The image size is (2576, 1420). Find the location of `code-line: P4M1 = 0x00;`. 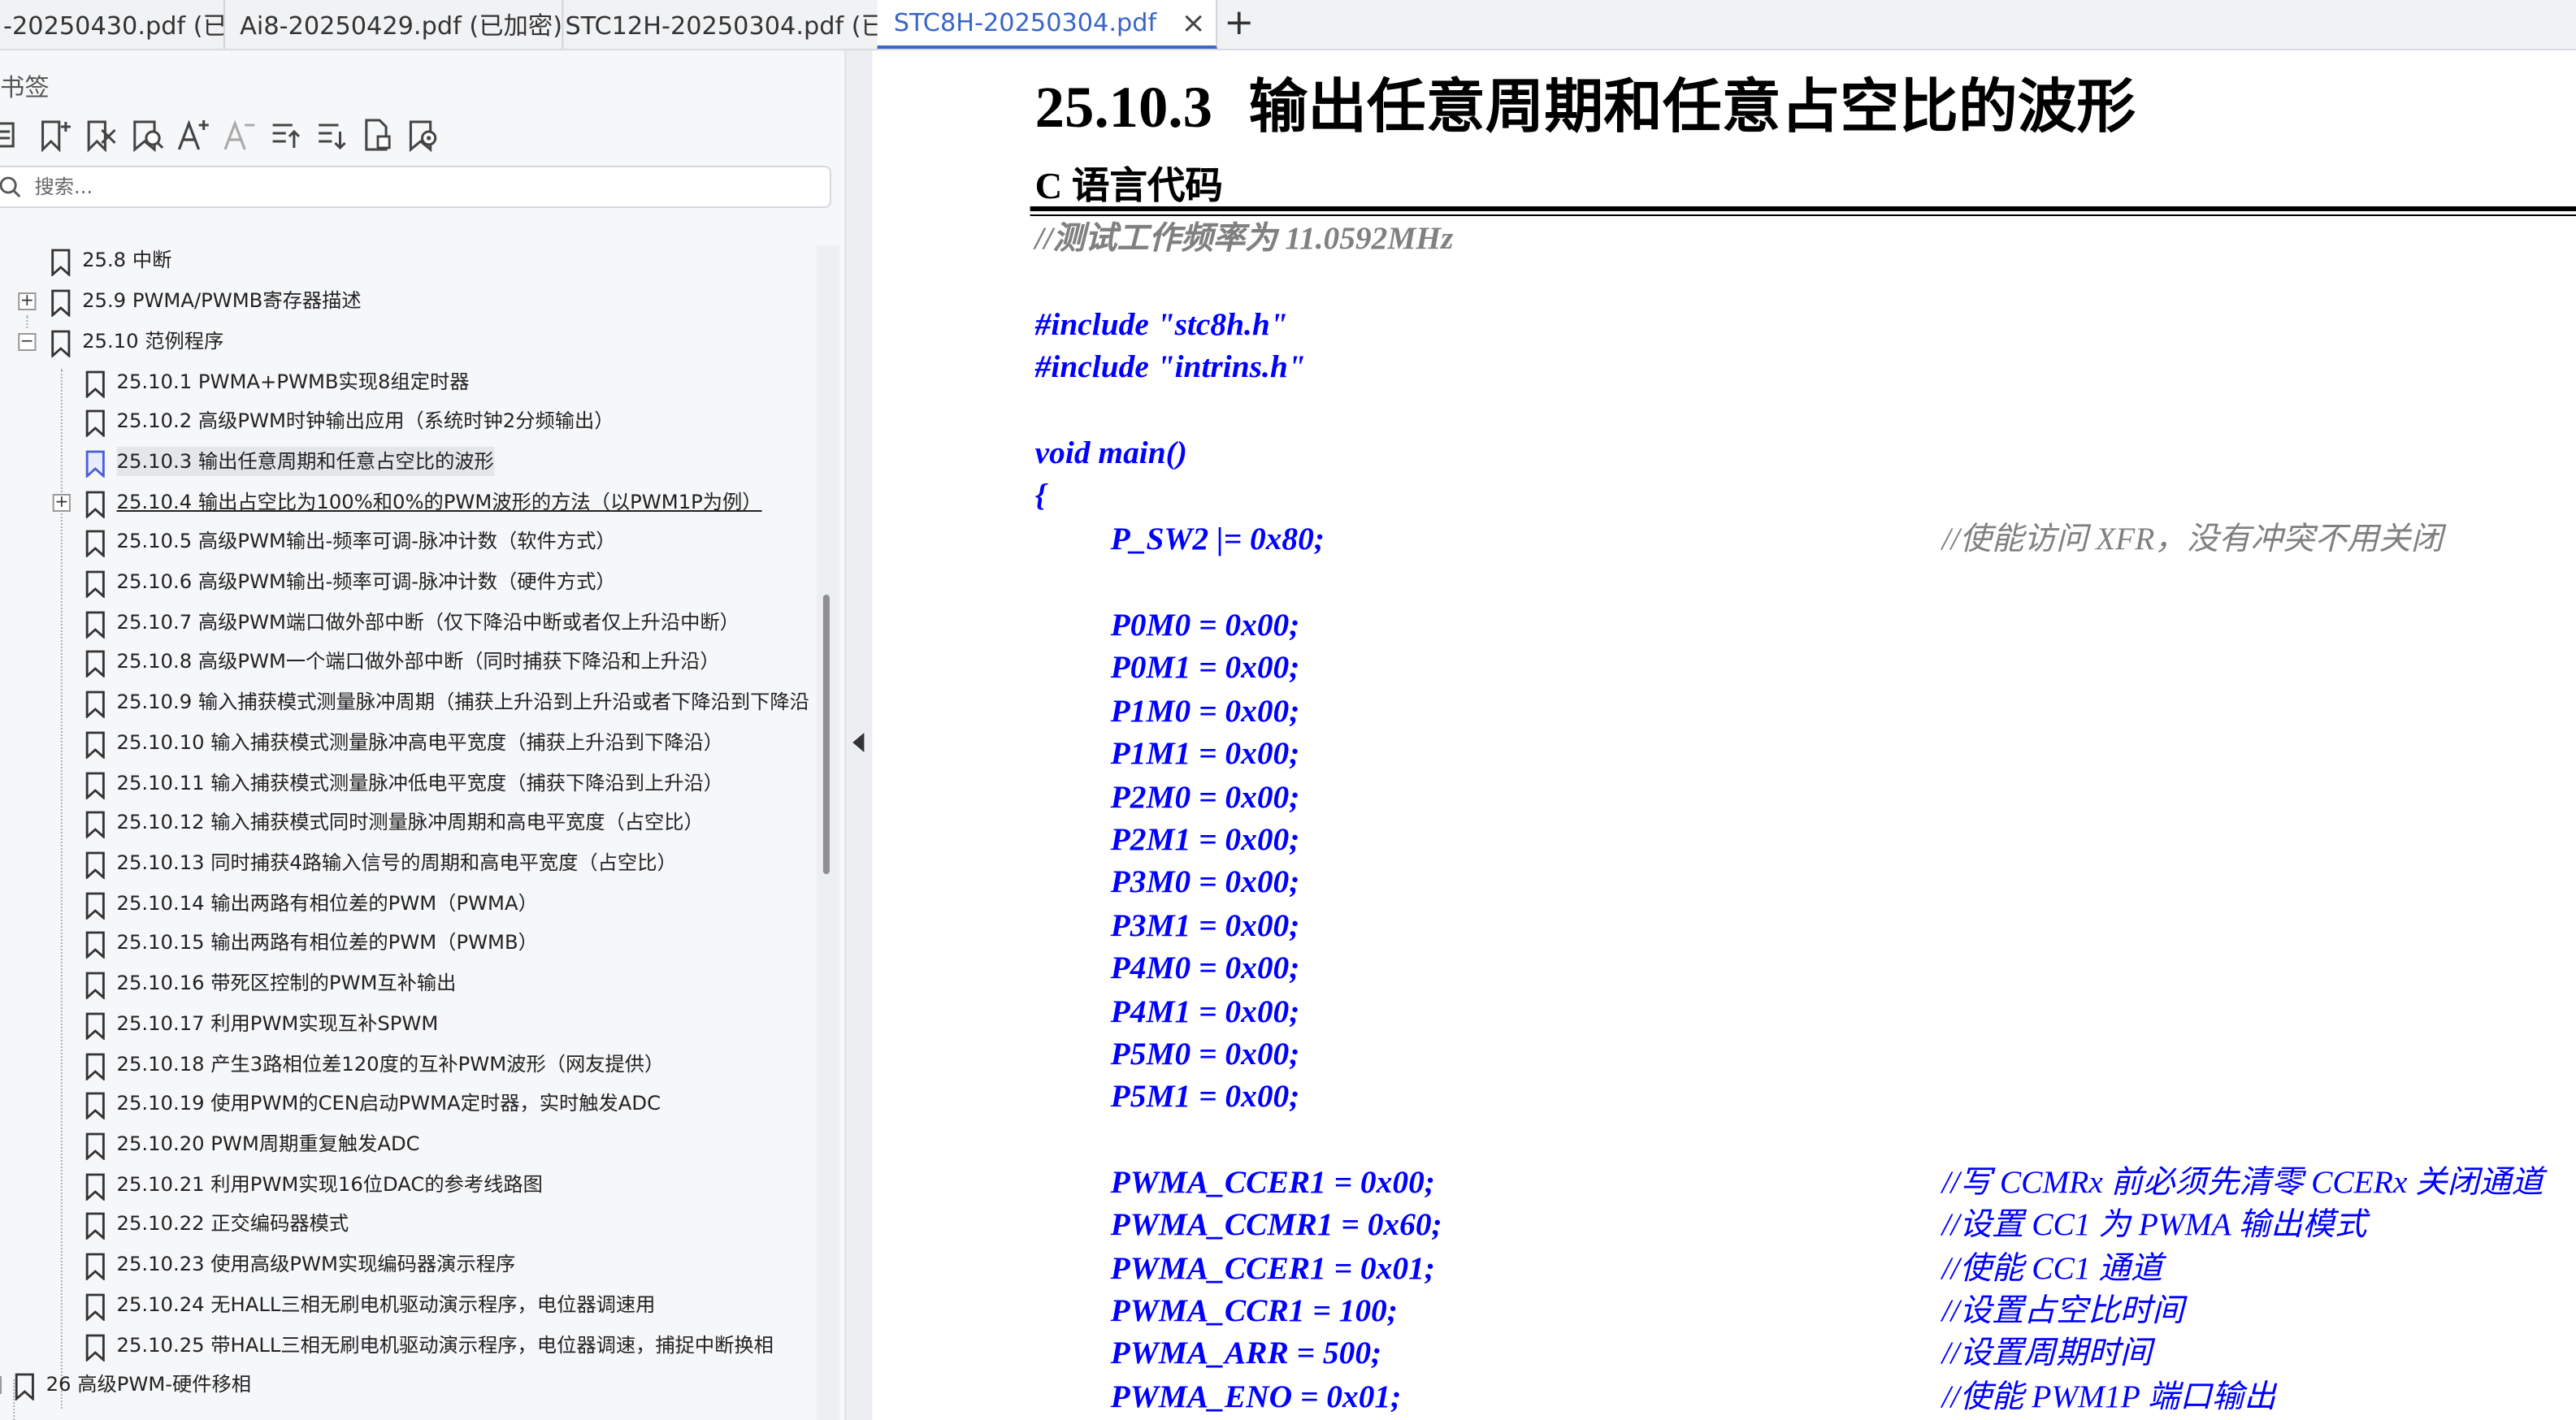

code-line: P4M1 = 0x00; is located at coordinates (1205, 1012).